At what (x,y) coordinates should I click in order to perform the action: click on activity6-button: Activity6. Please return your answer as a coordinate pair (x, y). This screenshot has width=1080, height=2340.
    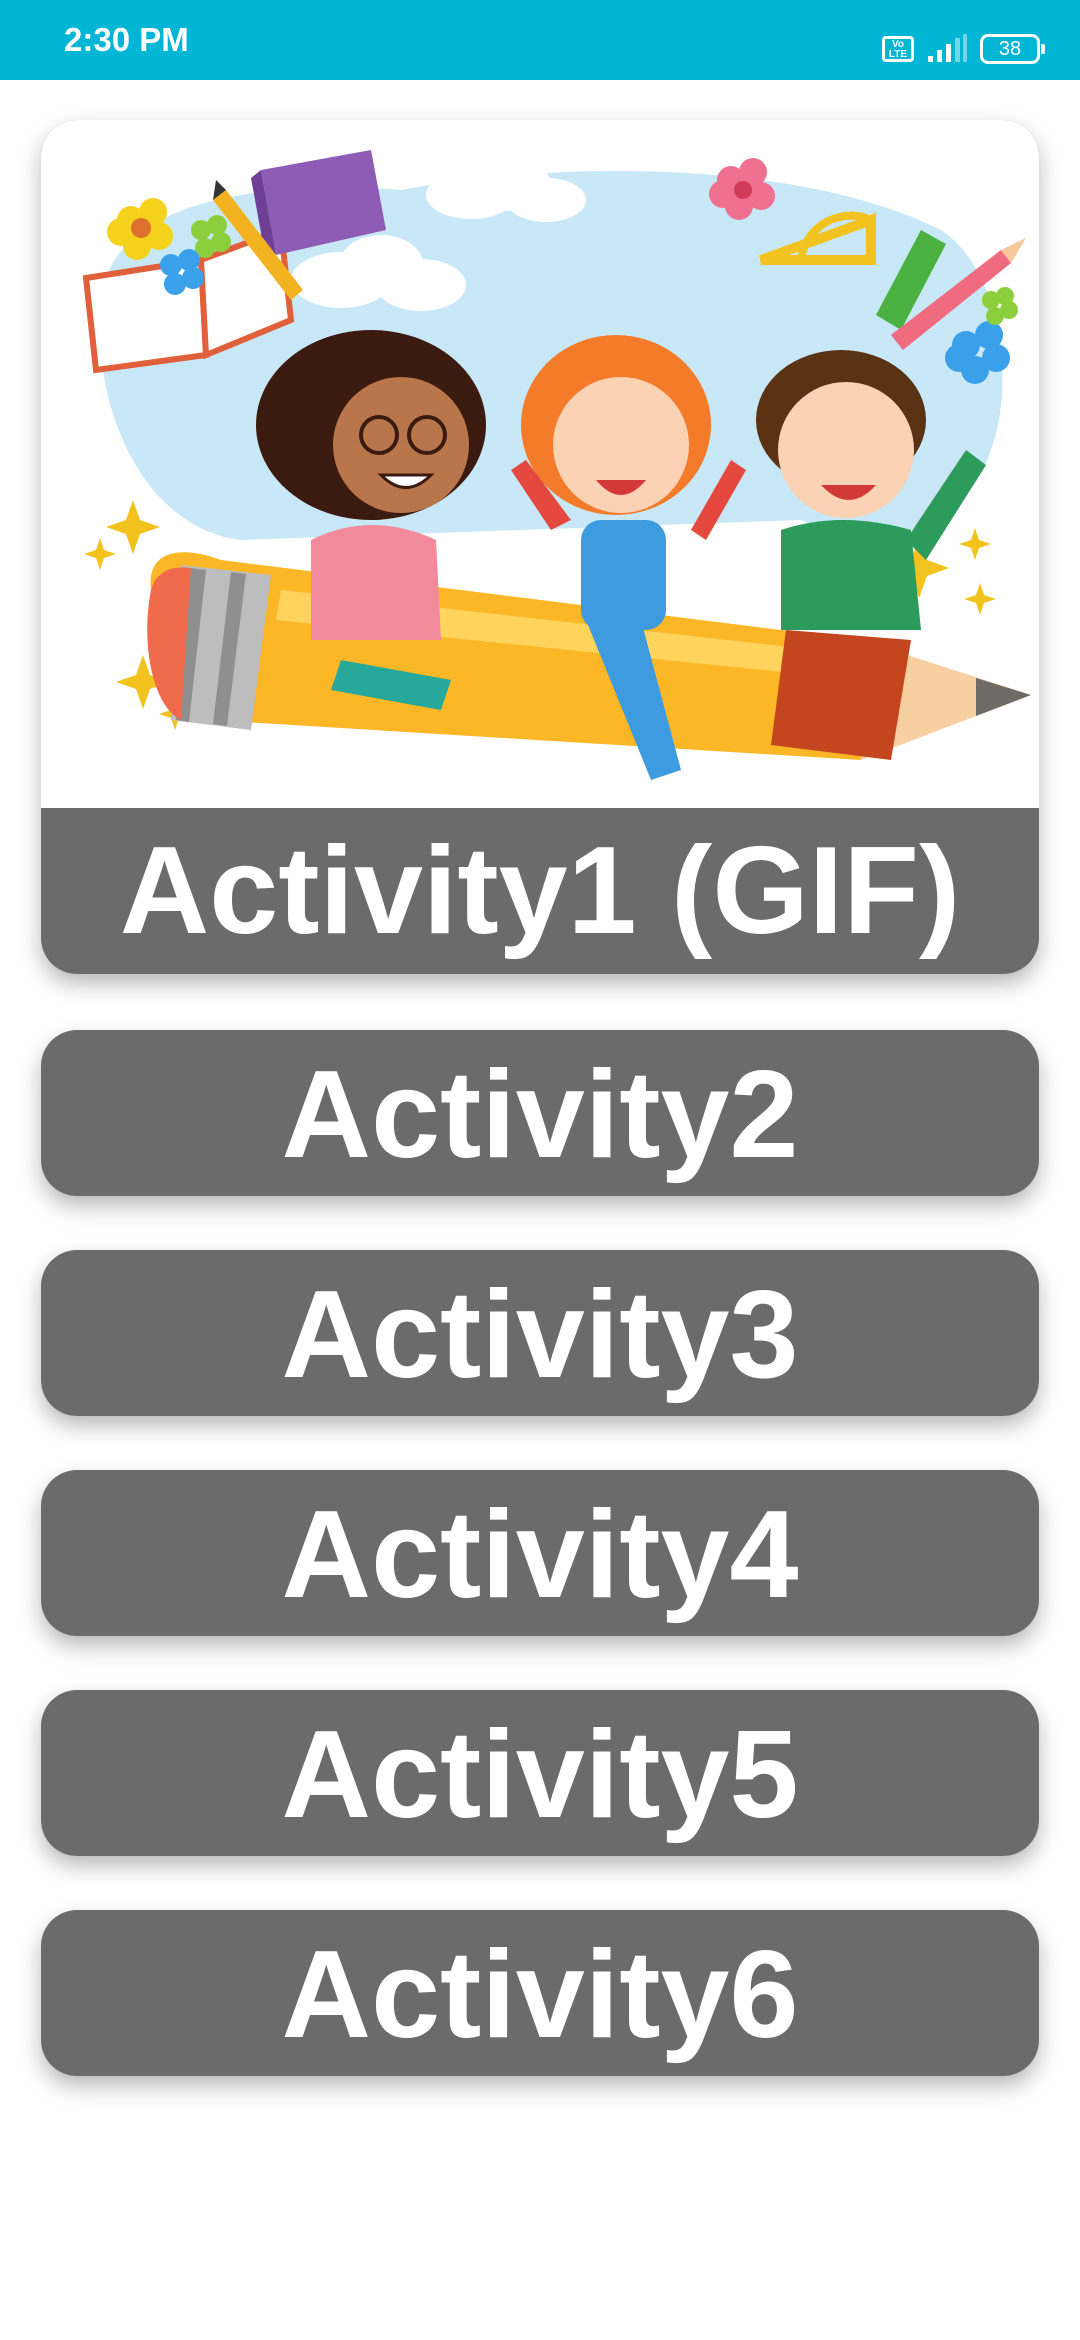
    Looking at the image, I should click on (540, 1993).